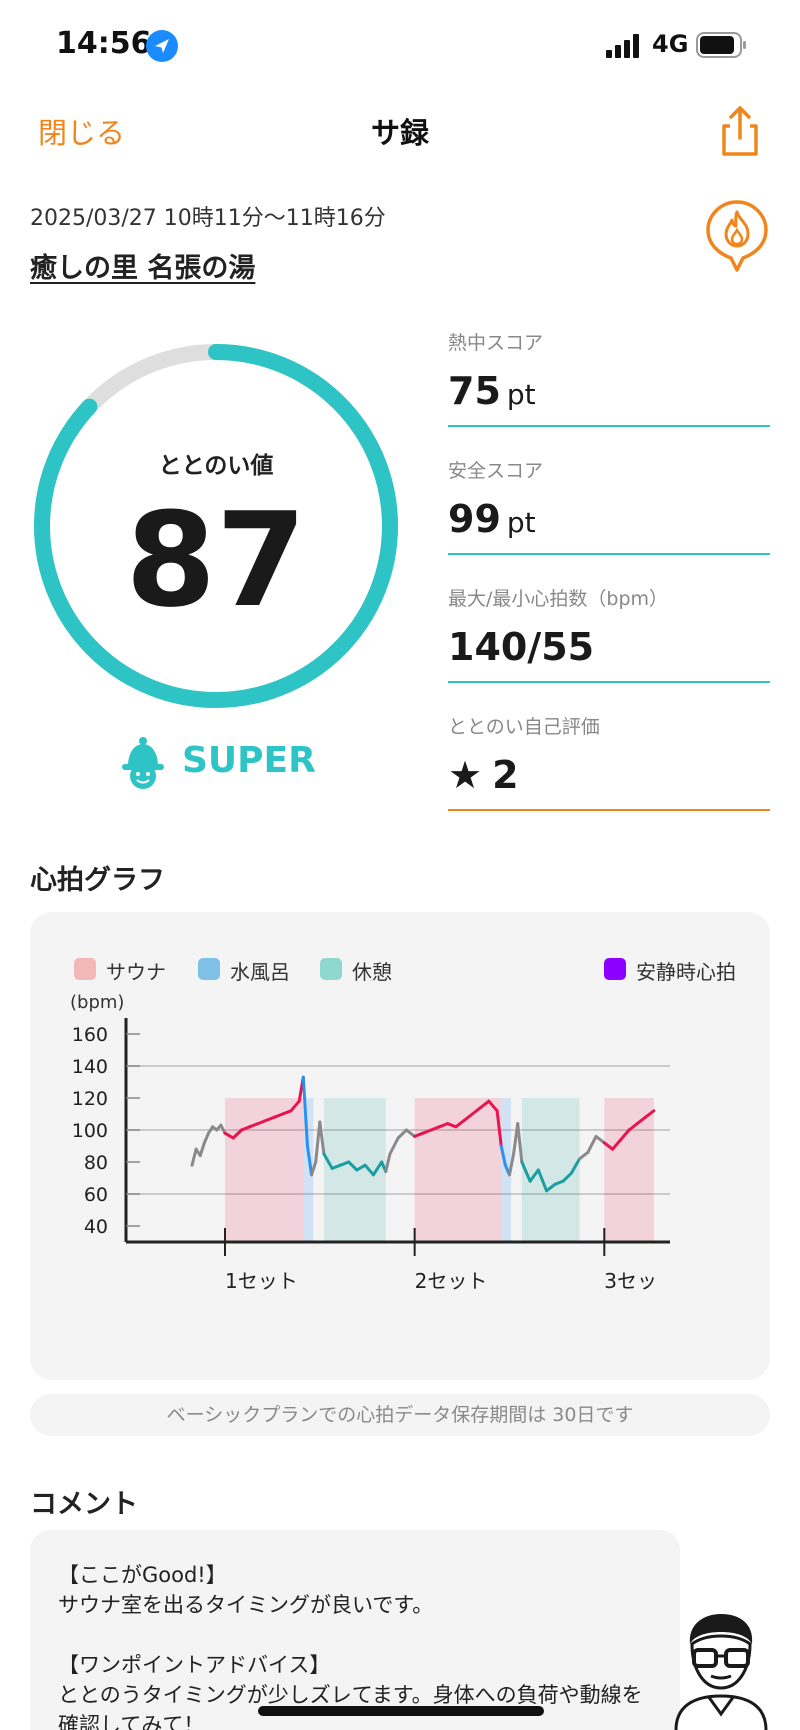 This screenshot has width=800, height=1730. I want to click on y-tick-label: 160, so click(90, 1035).